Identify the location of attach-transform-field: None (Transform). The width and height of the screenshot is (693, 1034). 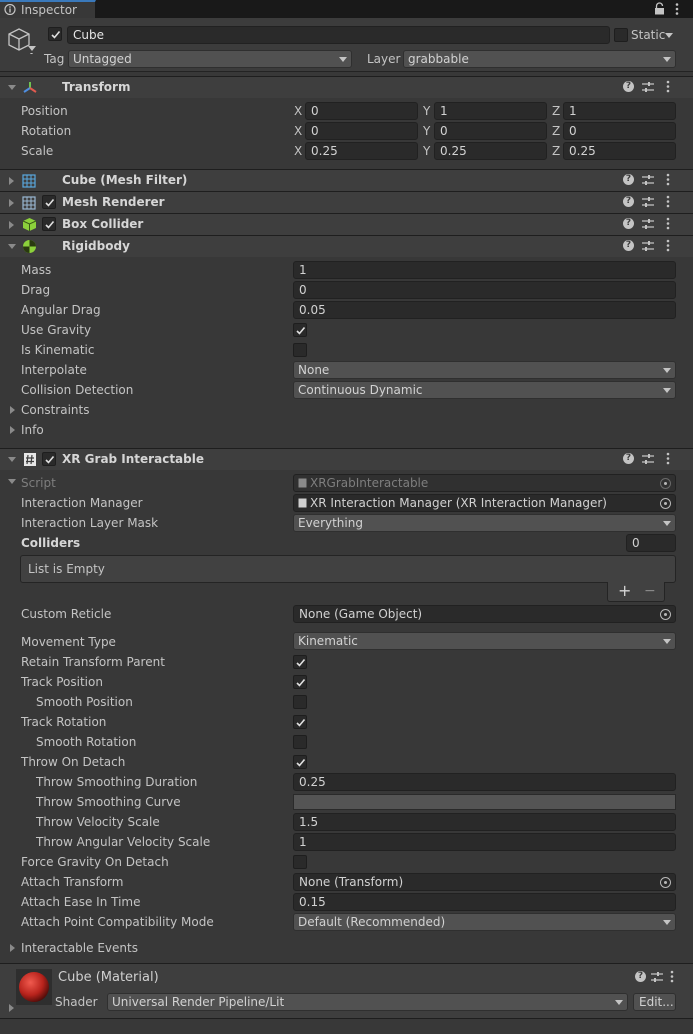
(484, 882).